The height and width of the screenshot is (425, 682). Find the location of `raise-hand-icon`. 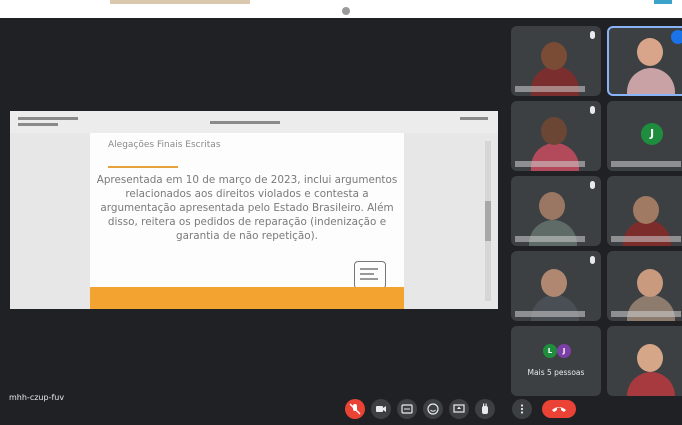

raise-hand-icon is located at coordinates (485, 408).